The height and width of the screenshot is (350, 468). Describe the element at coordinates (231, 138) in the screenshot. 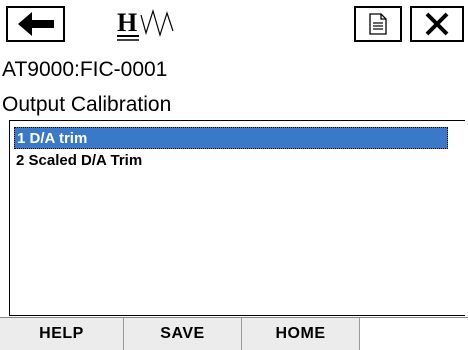

I see `menu-item-da-trim: 1 D/A trim` at that location.